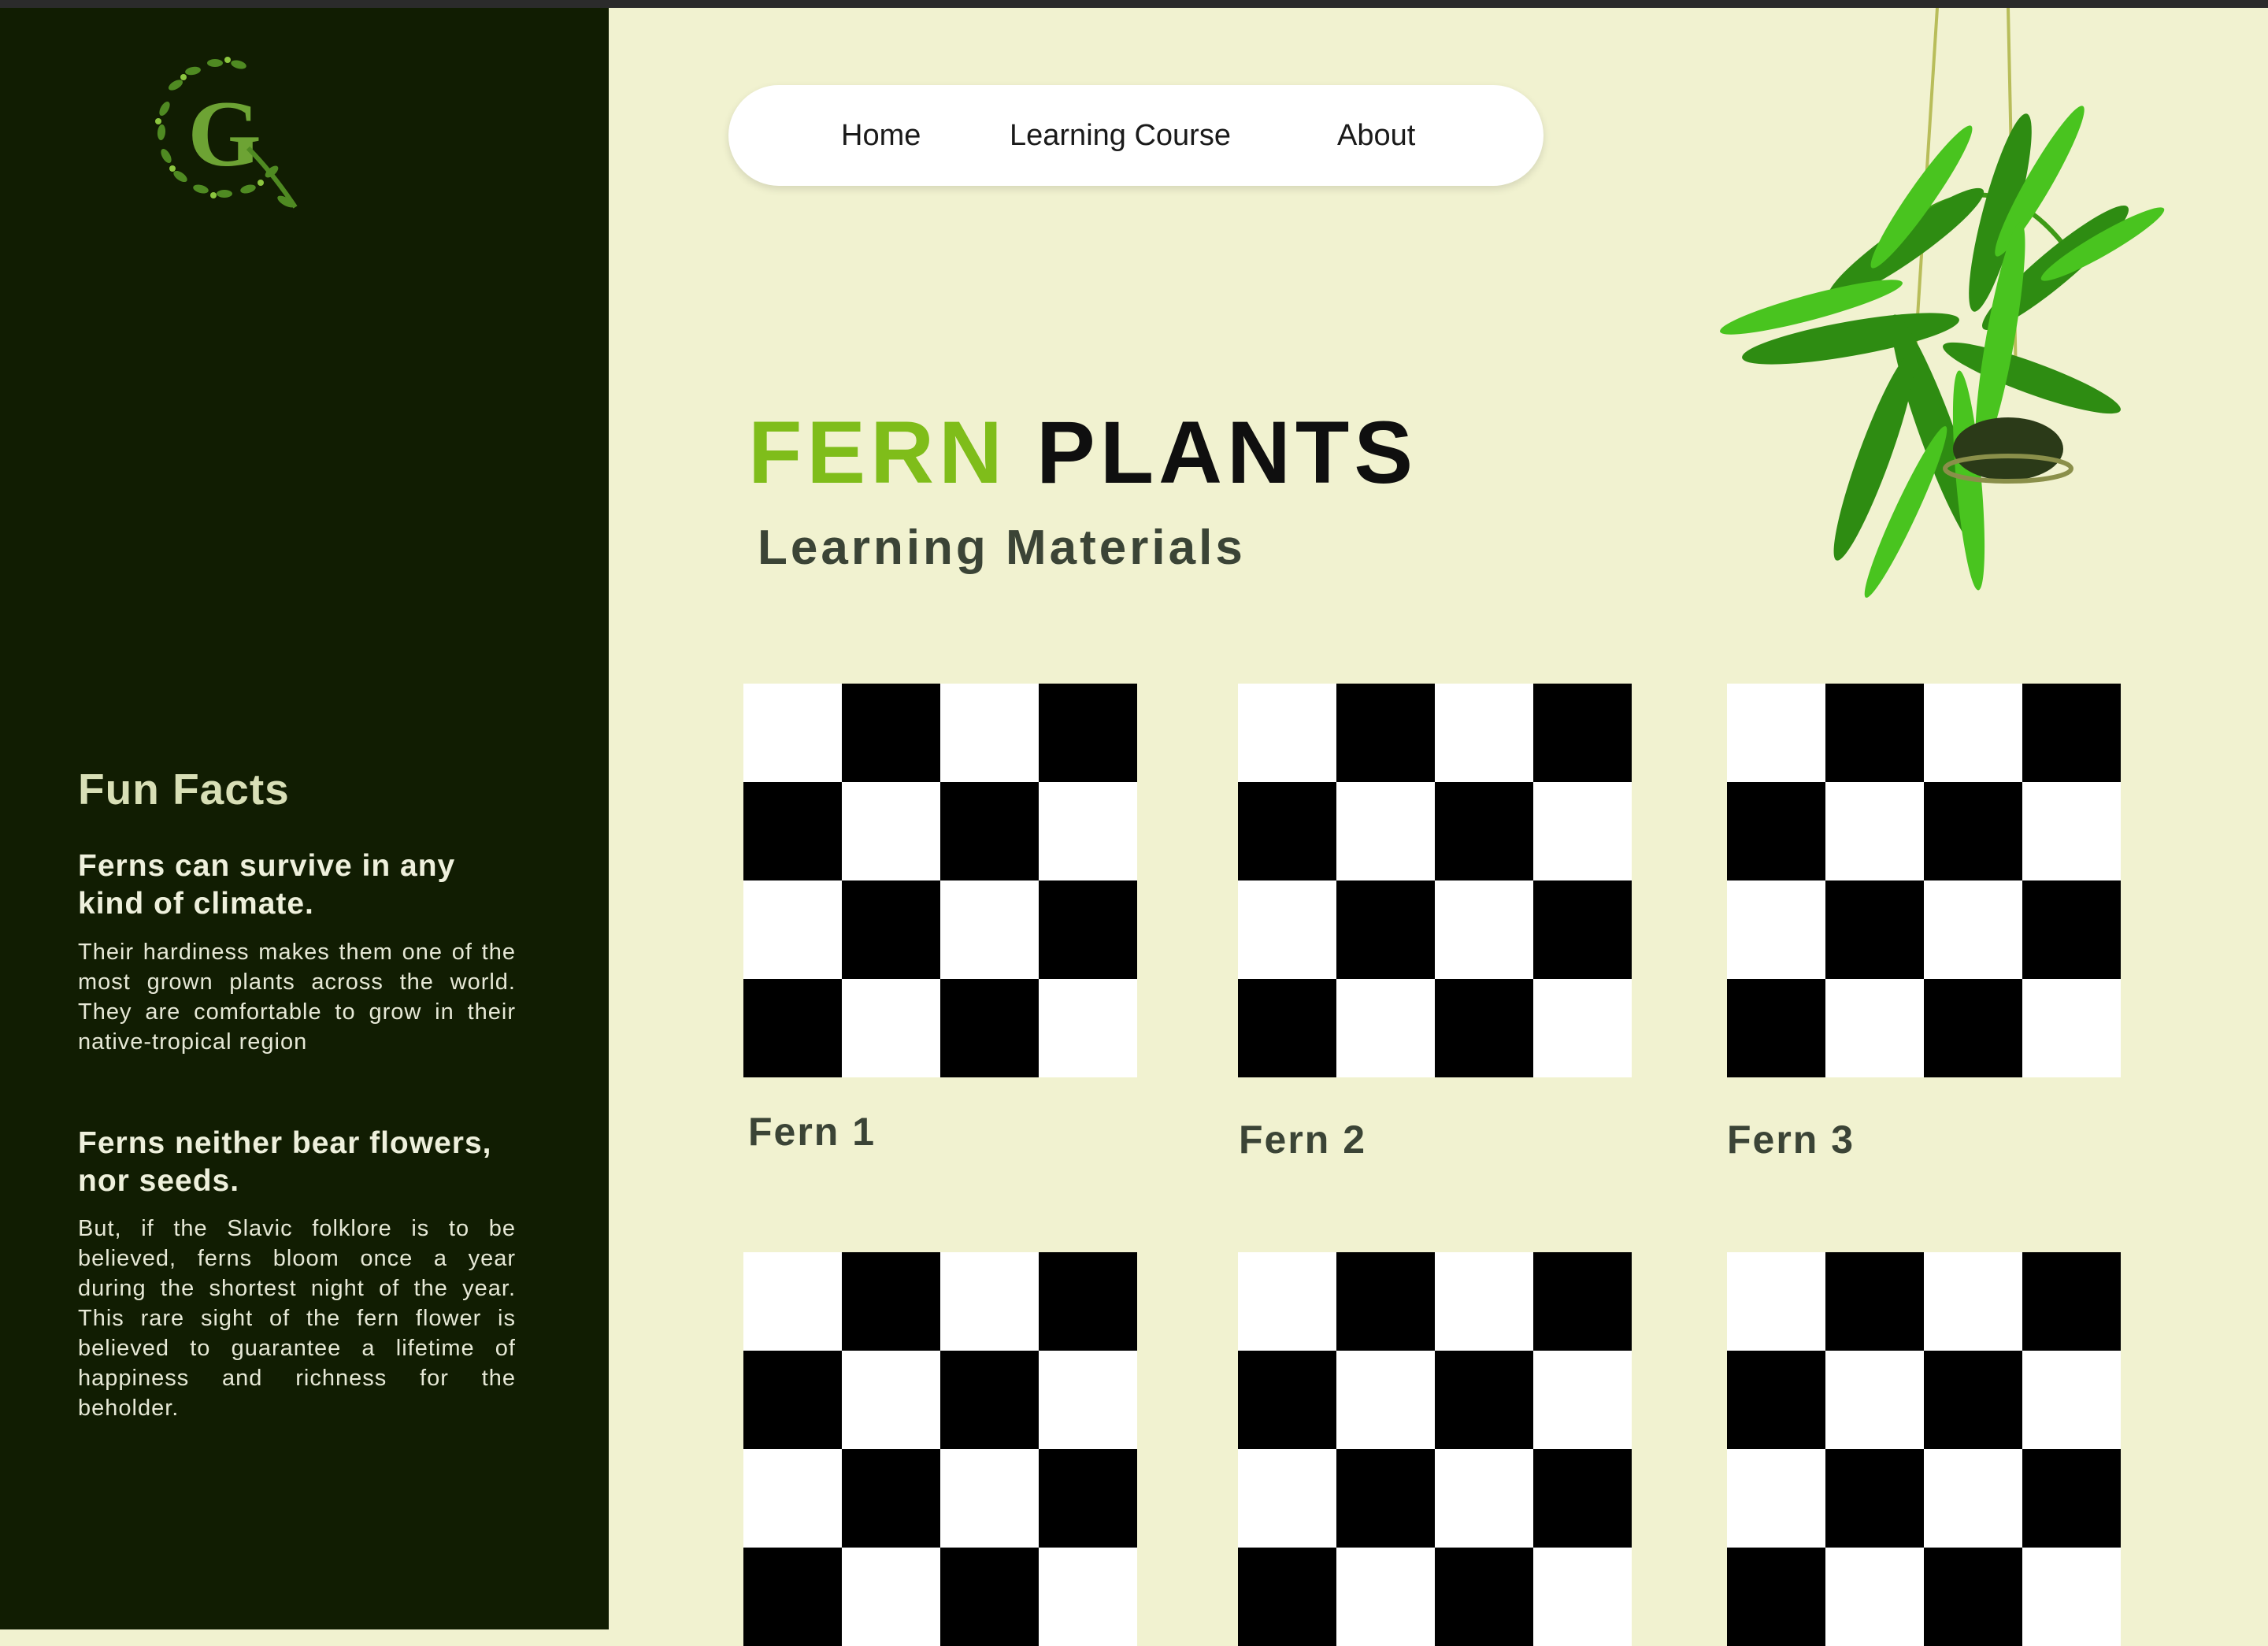  Describe the element at coordinates (1942, 303) in the screenshot. I see `hanging-fern-image` at that location.